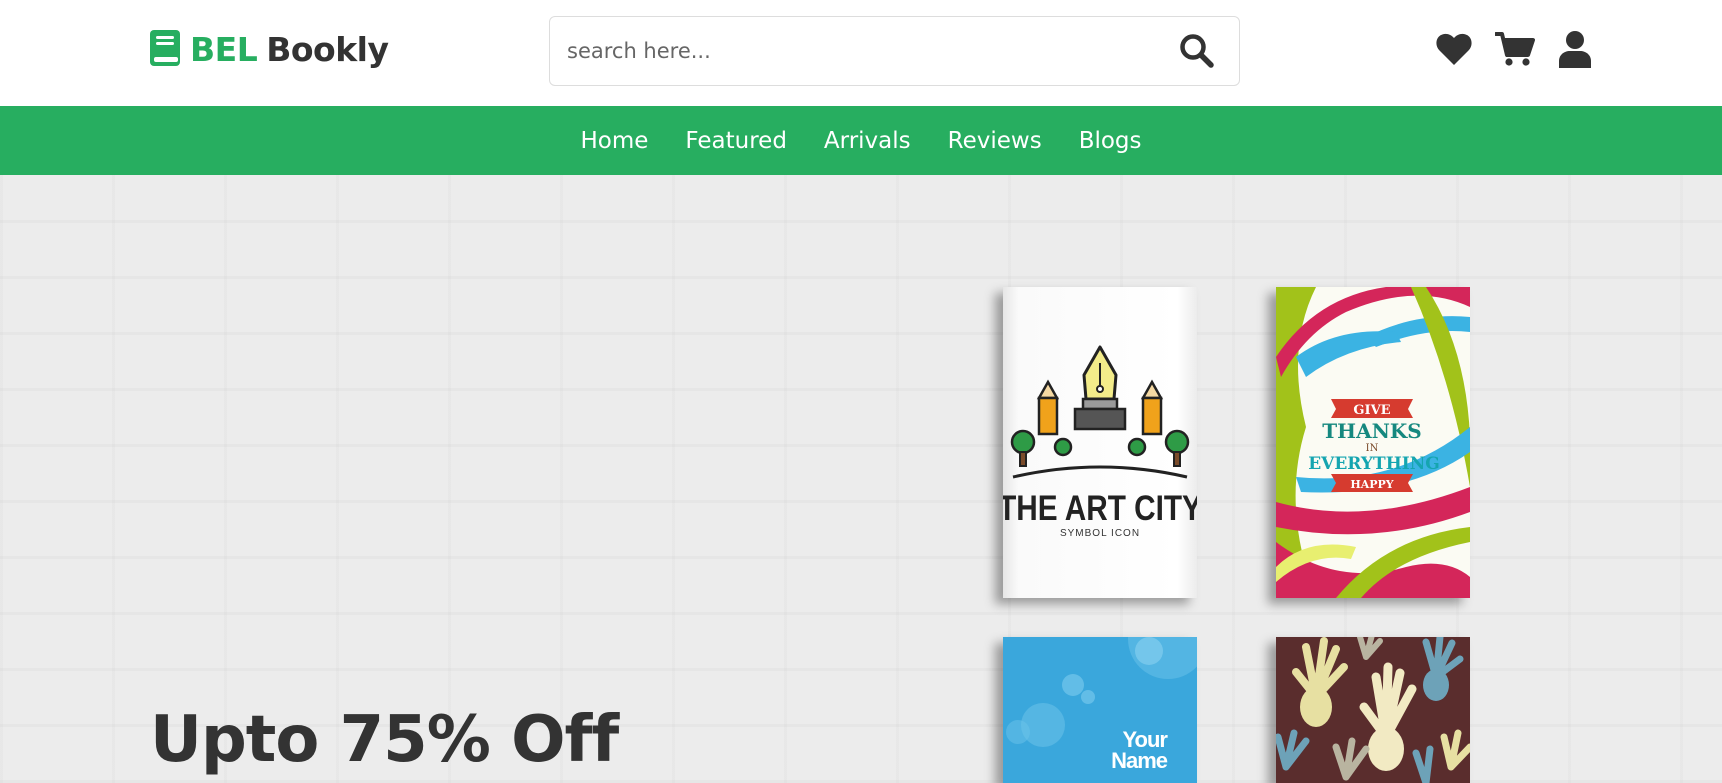 This screenshot has height=783, width=1722. Describe the element at coordinates (1454, 49) in the screenshot. I see `heart-icon` at that location.